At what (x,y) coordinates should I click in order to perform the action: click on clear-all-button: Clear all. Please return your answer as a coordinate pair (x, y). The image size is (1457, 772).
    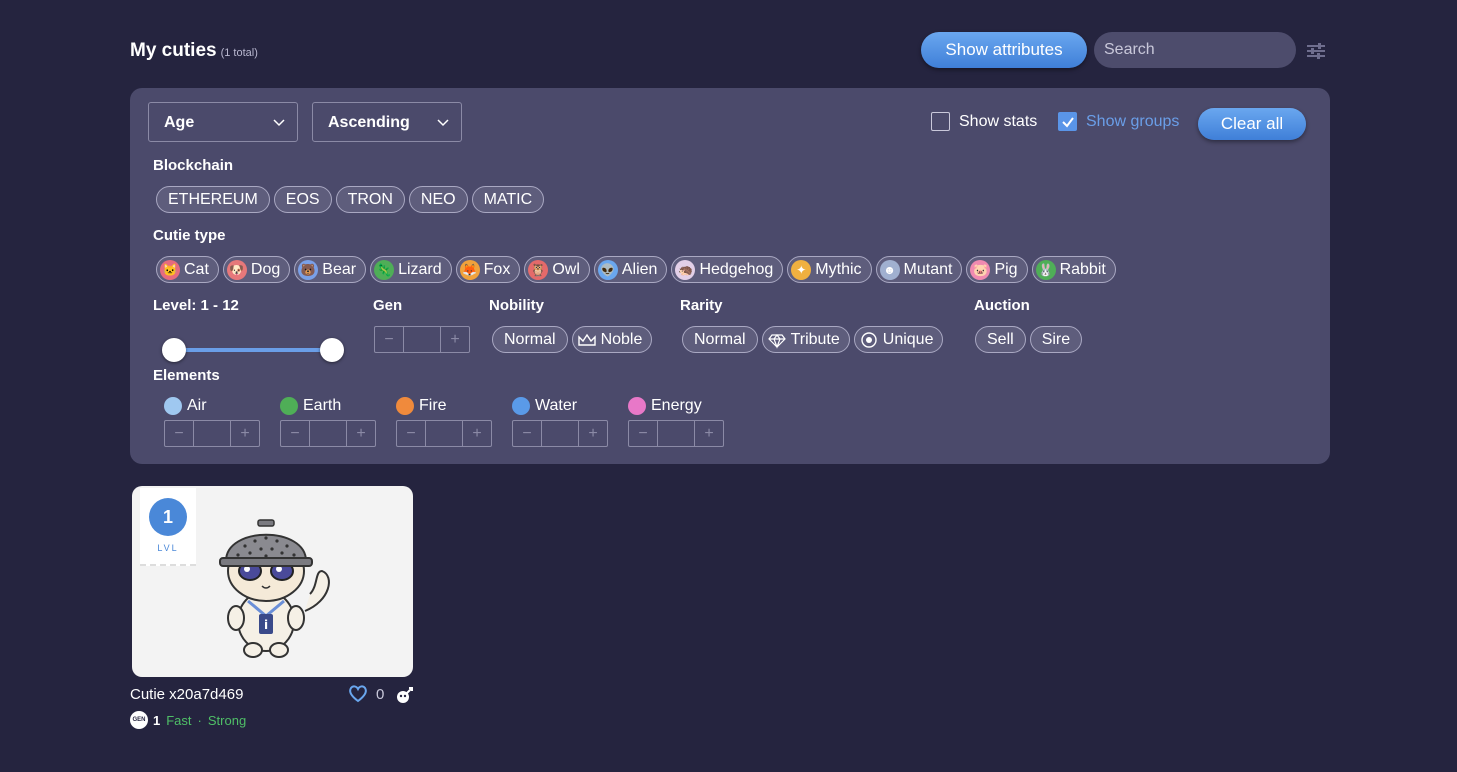
    Looking at the image, I should click on (1252, 124).